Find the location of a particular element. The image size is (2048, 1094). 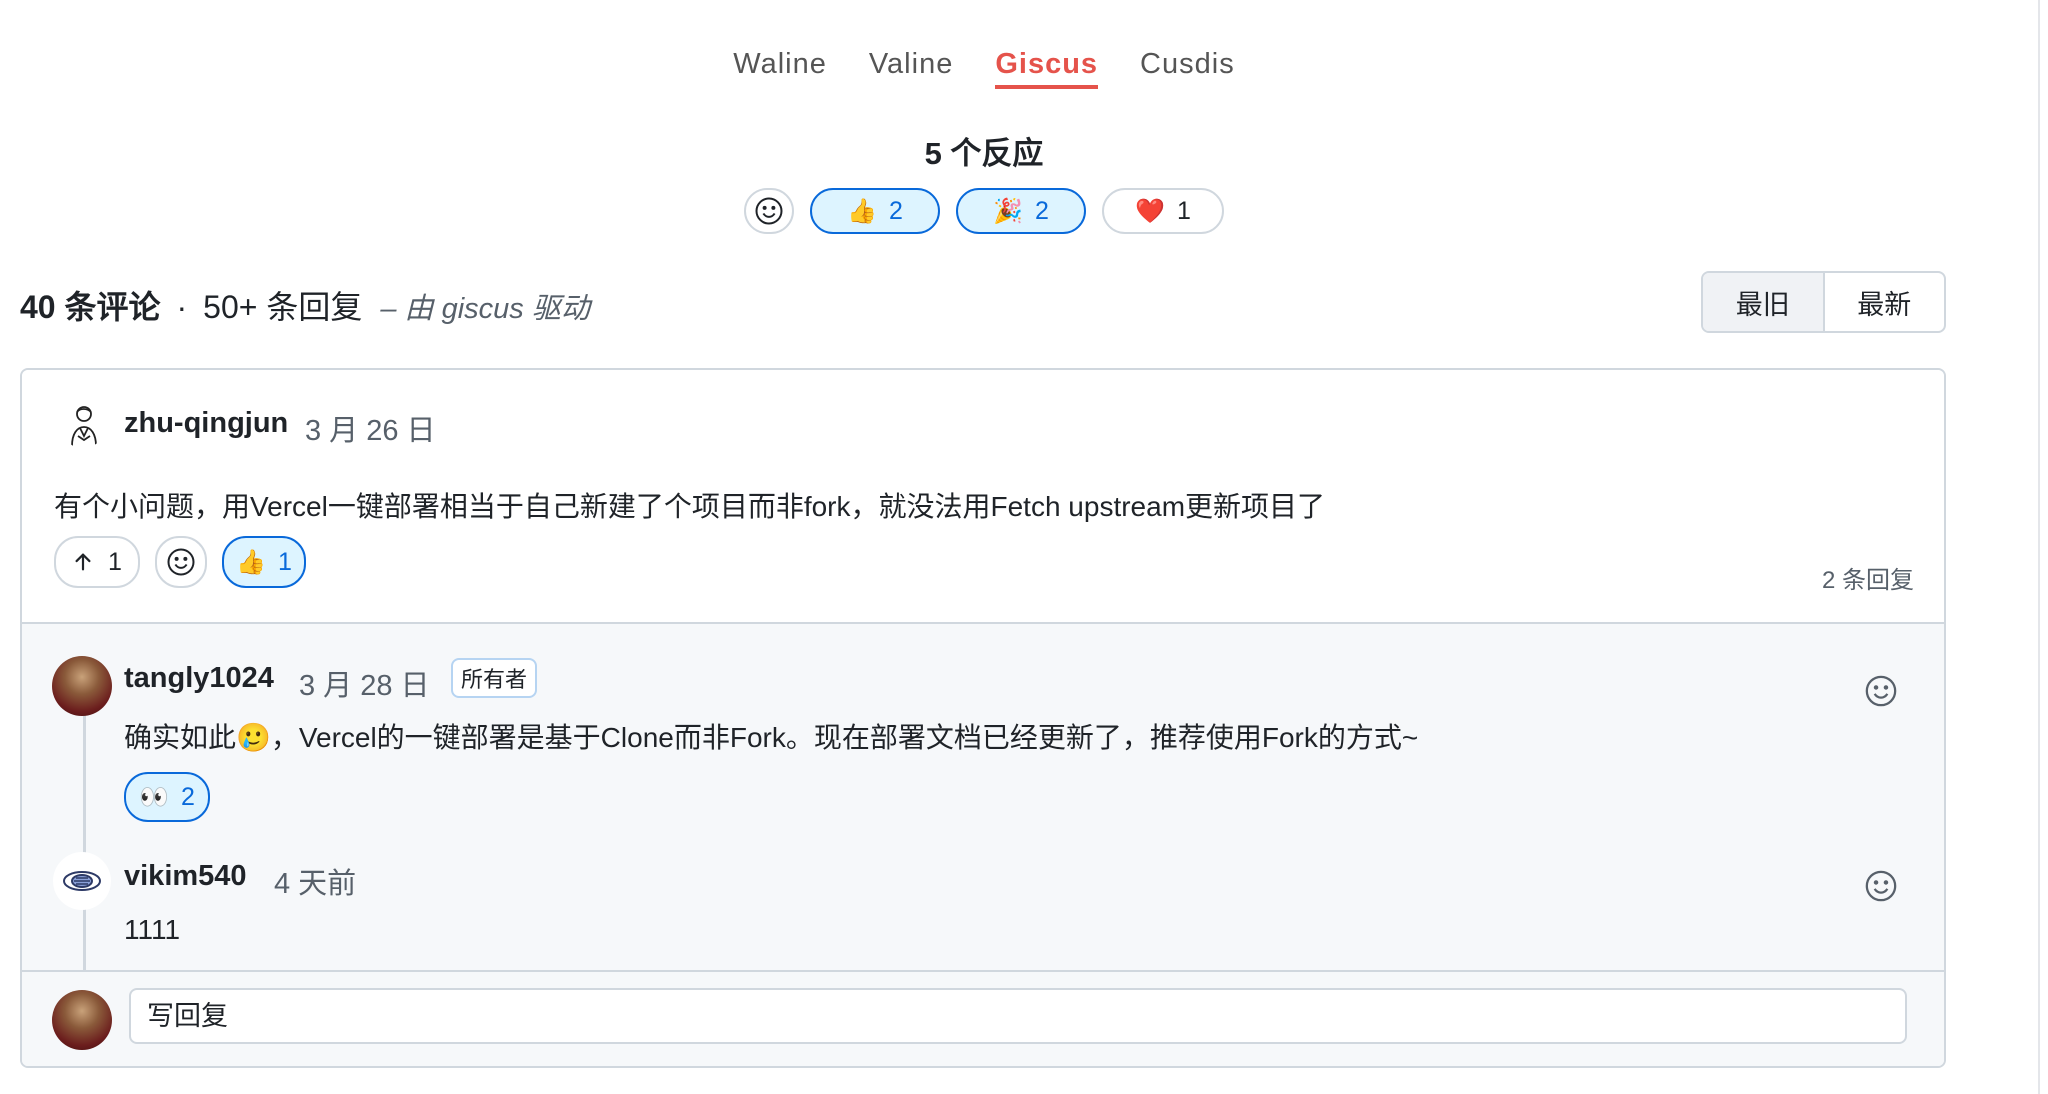

eye-logo-icon is located at coordinates (82, 881).